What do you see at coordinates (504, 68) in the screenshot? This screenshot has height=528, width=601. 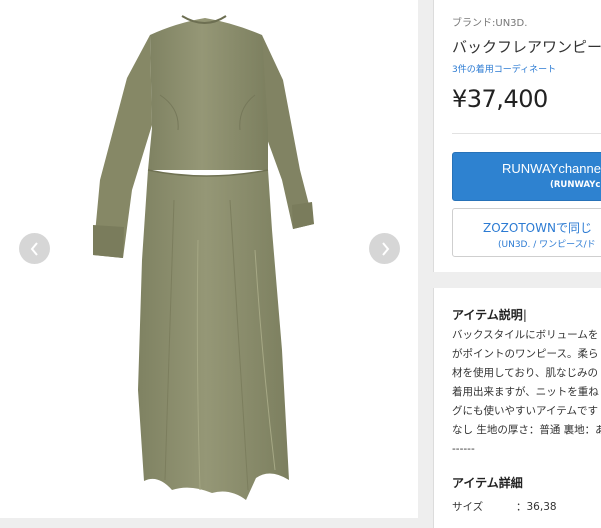 I see `coordinate-link: 3件の着用コーディネート` at bounding box center [504, 68].